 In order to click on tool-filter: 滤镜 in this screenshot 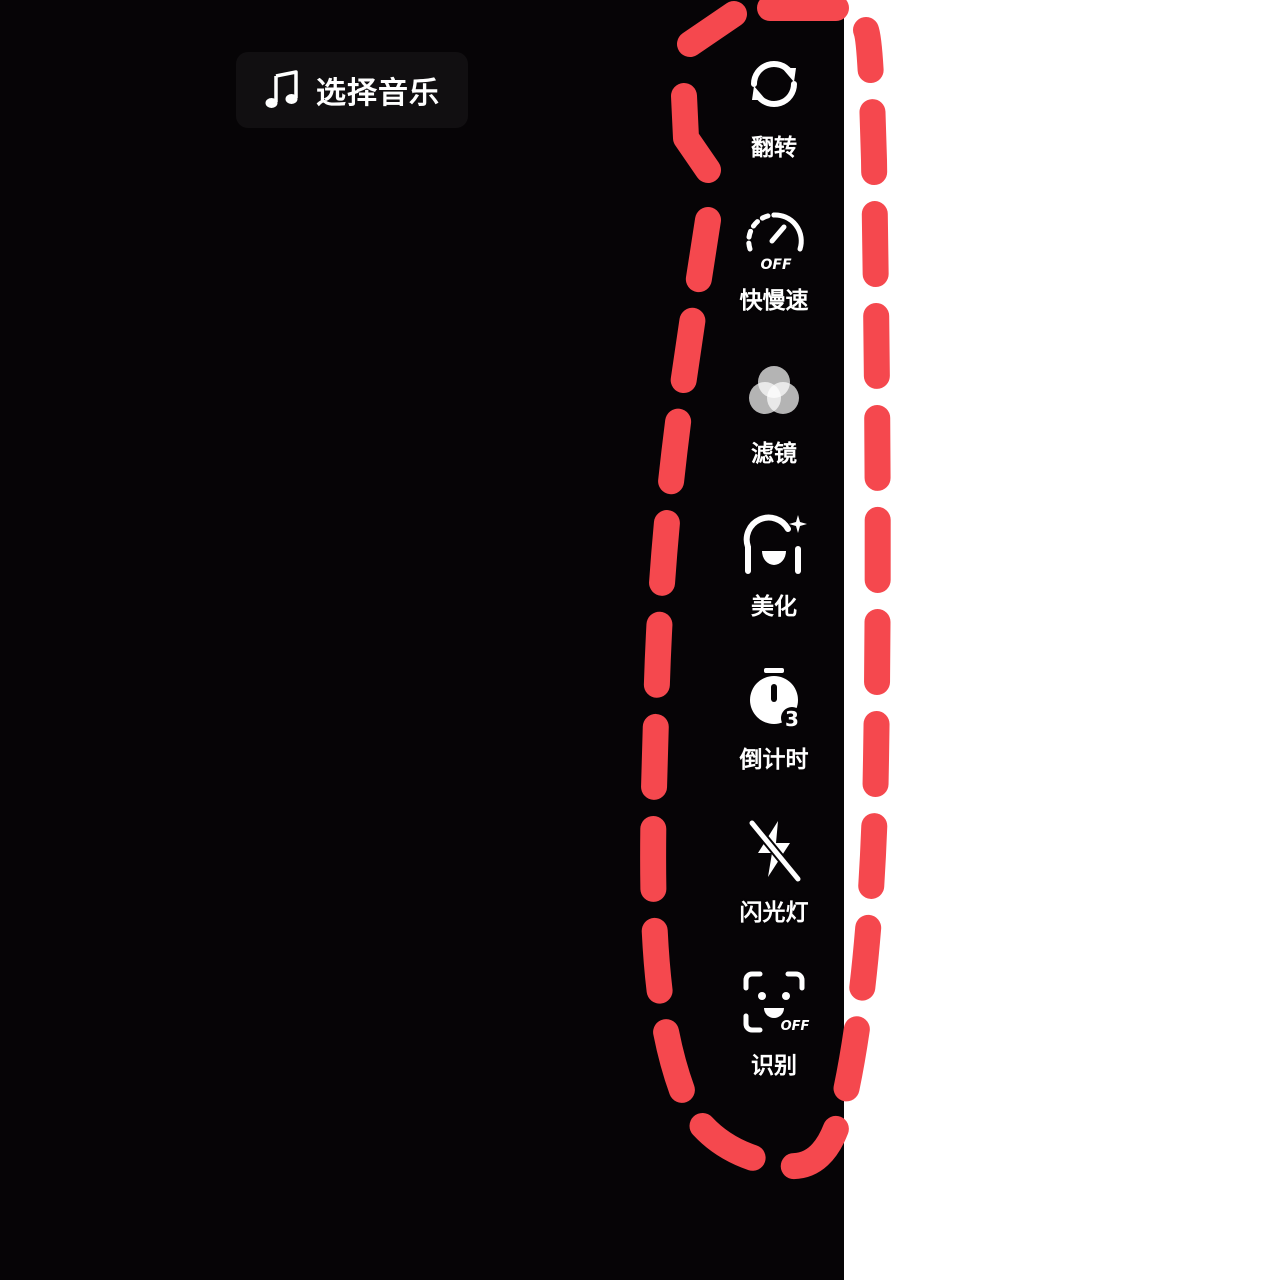, I will do `click(774, 419)`.